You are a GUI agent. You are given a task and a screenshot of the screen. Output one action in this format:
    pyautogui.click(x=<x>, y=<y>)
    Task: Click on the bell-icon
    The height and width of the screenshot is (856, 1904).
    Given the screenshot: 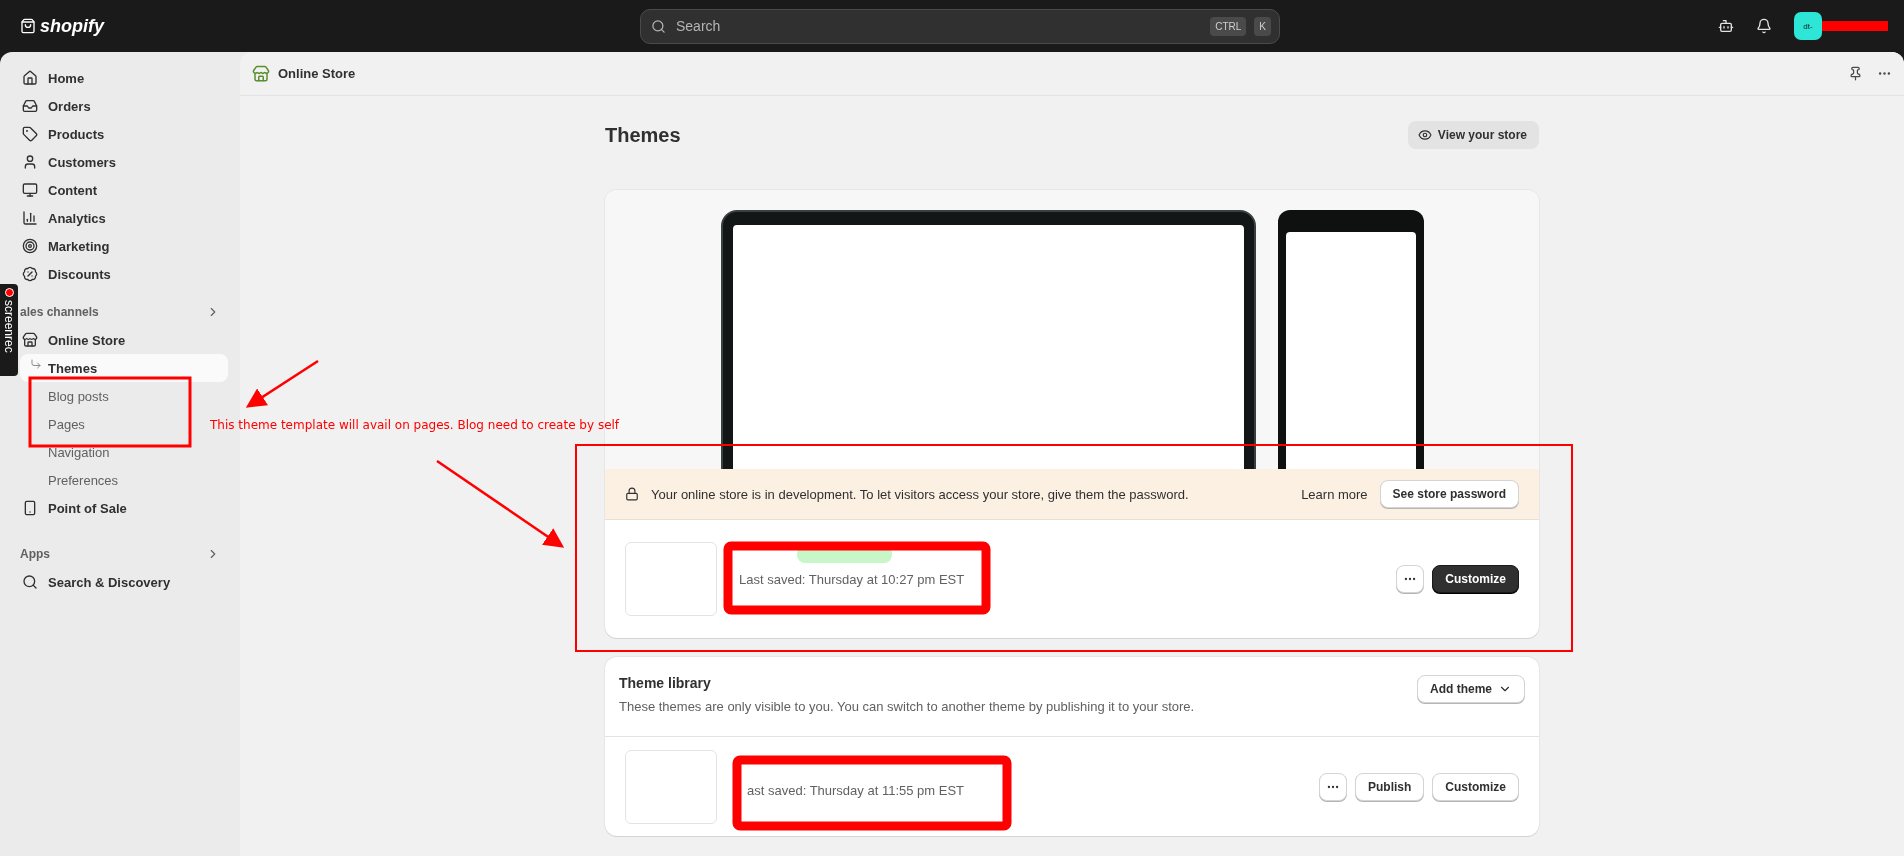 What is the action you would take?
    pyautogui.click(x=1764, y=26)
    